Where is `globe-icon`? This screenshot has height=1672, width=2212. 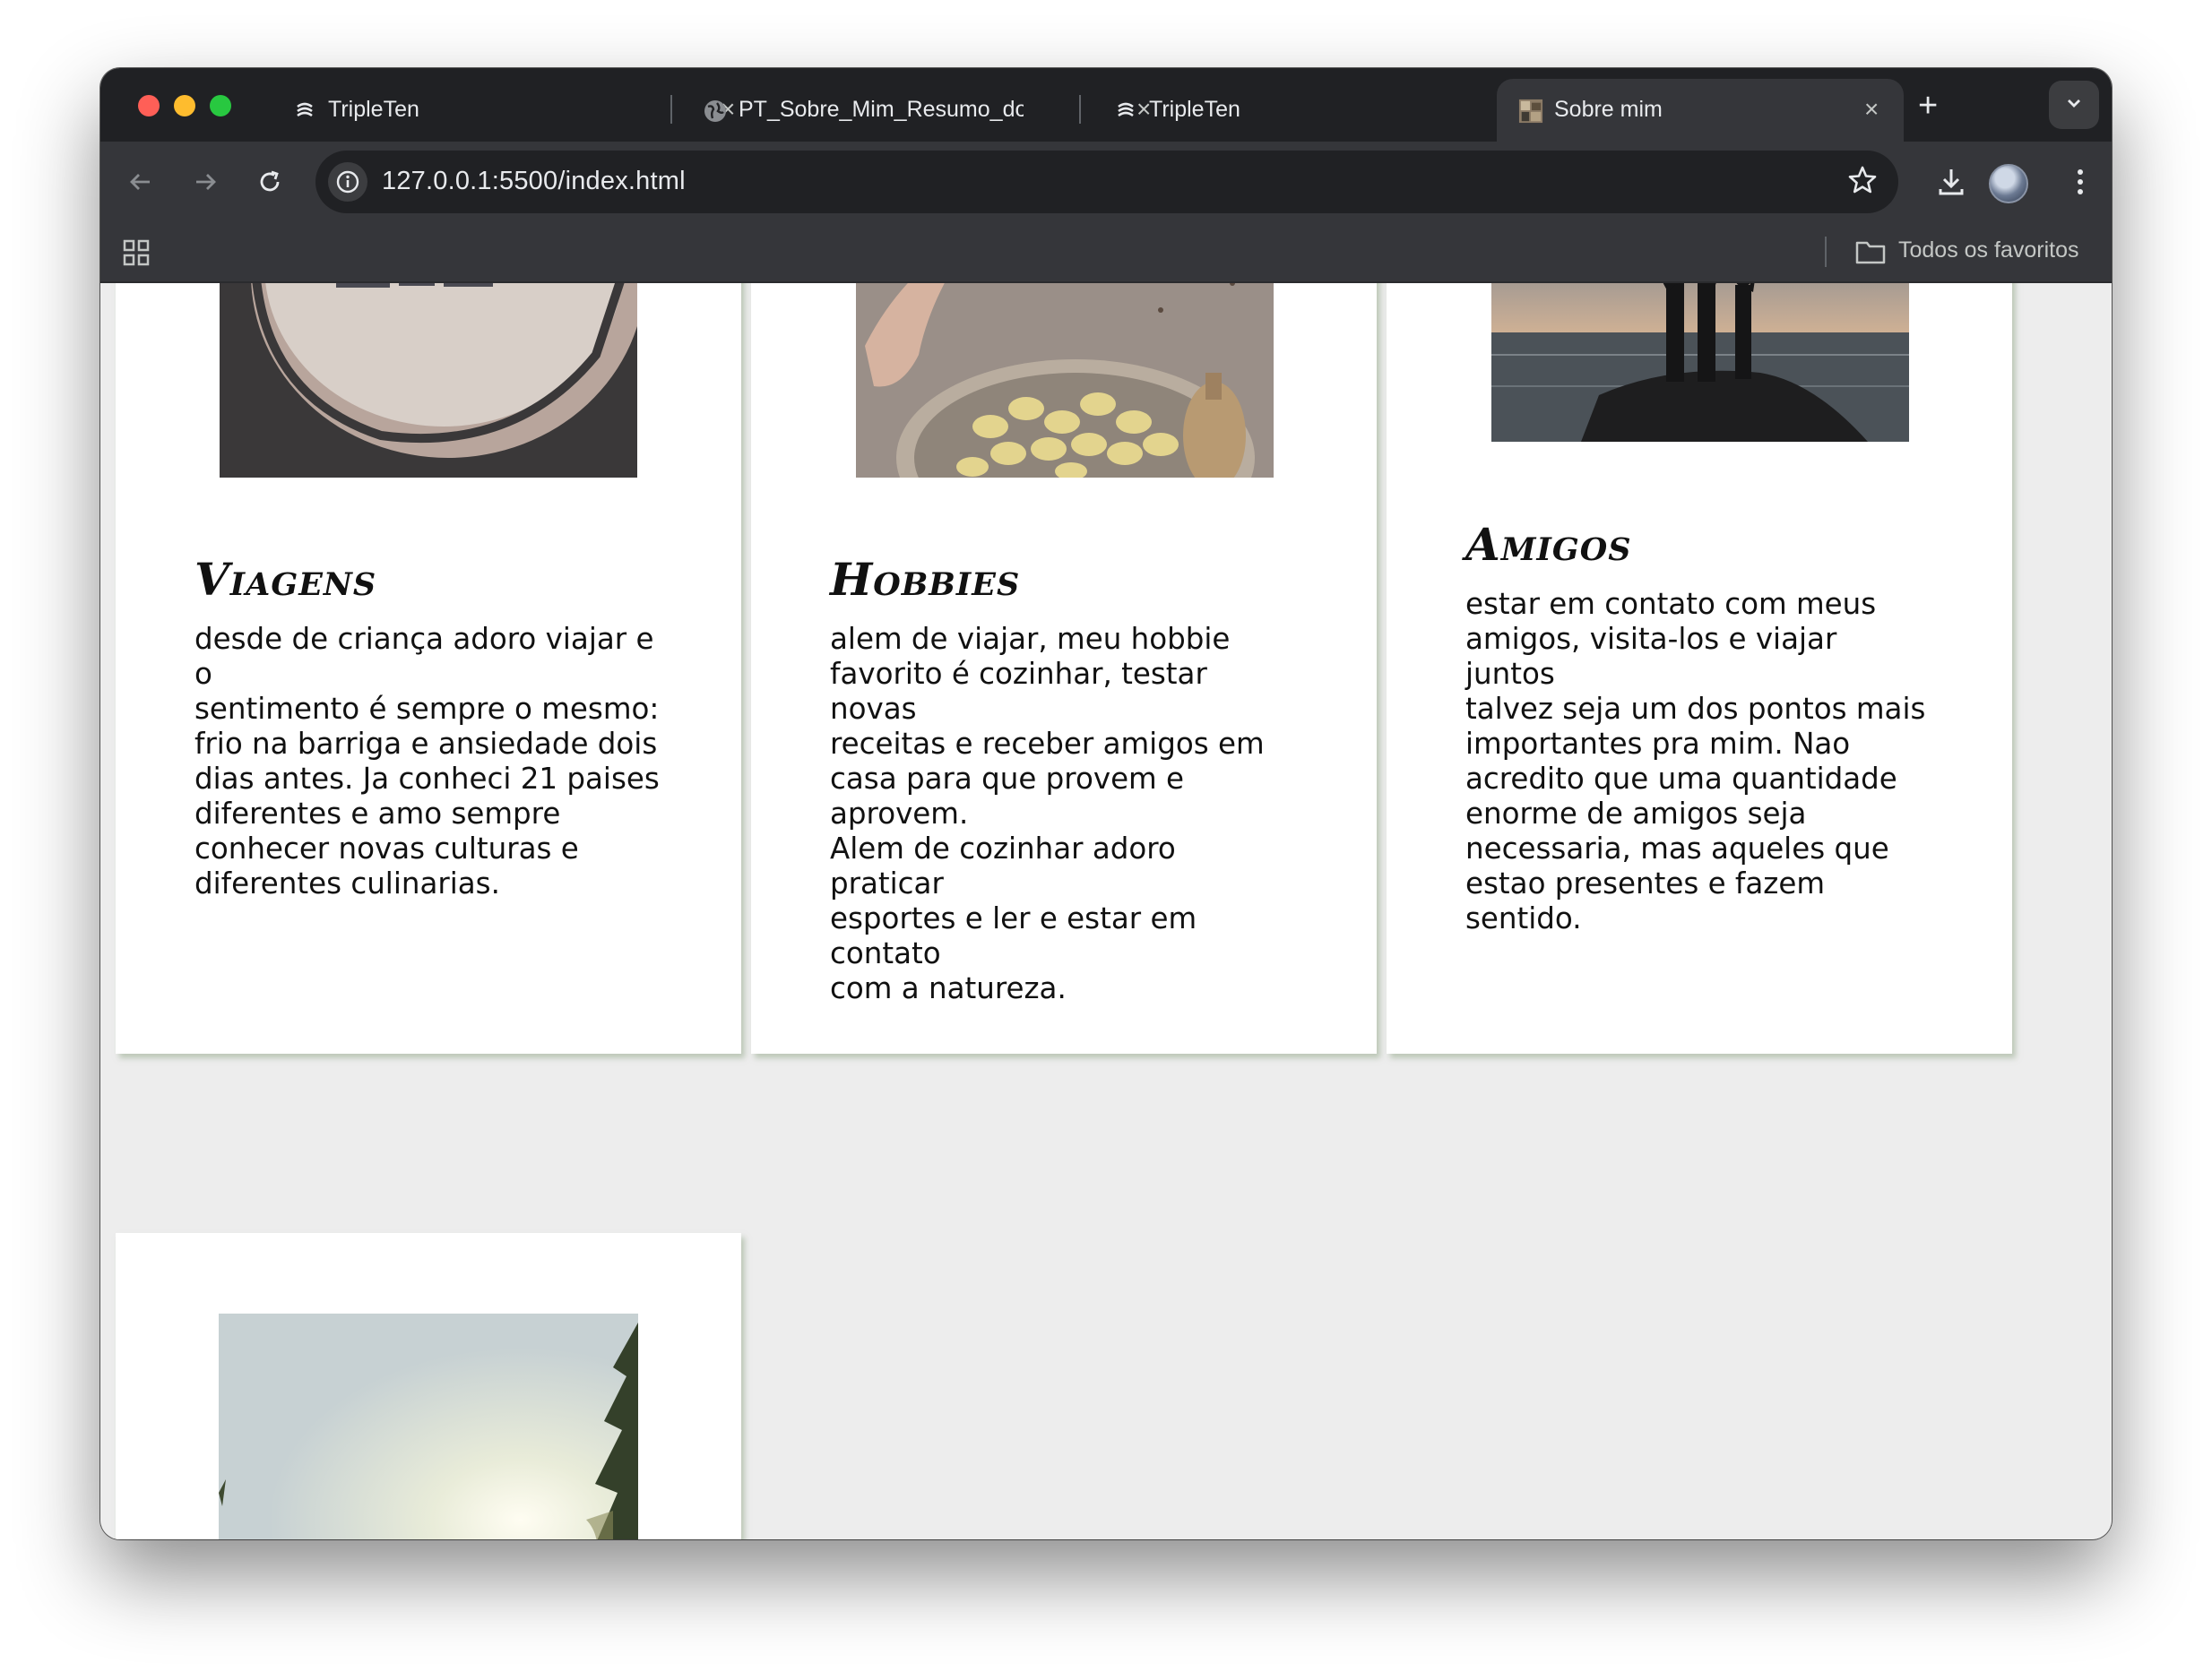 globe-icon is located at coordinates (715, 111).